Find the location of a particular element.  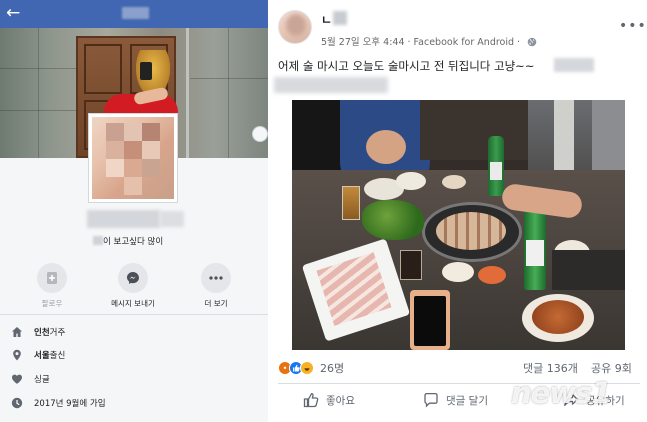

follow-button: 팔로우 is located at coordinates (52, 286).